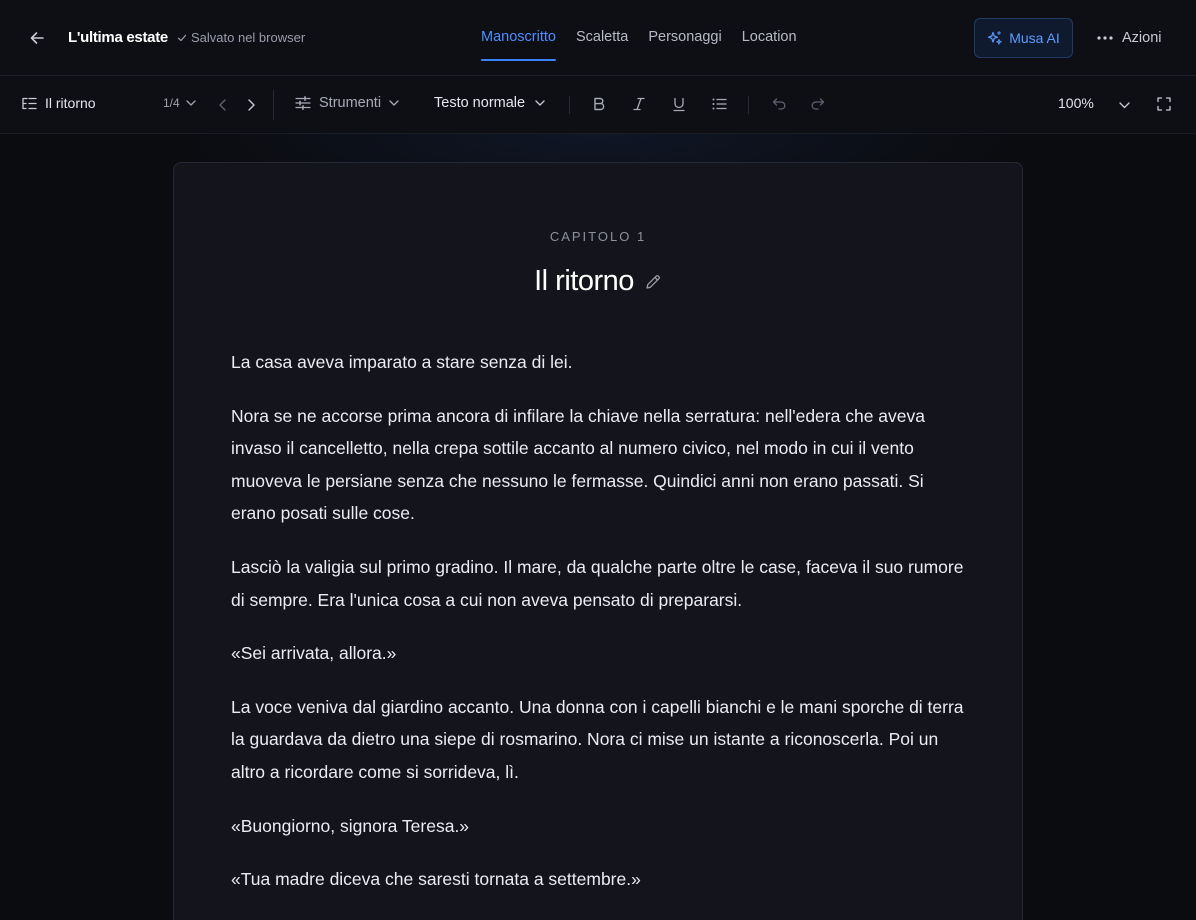 This screenshot has width=1196, height=920. What do you see at coordinates (1142, 38) in the screenshot?
I see `actions-label: Azioni` at bounding box center [1142, 38].